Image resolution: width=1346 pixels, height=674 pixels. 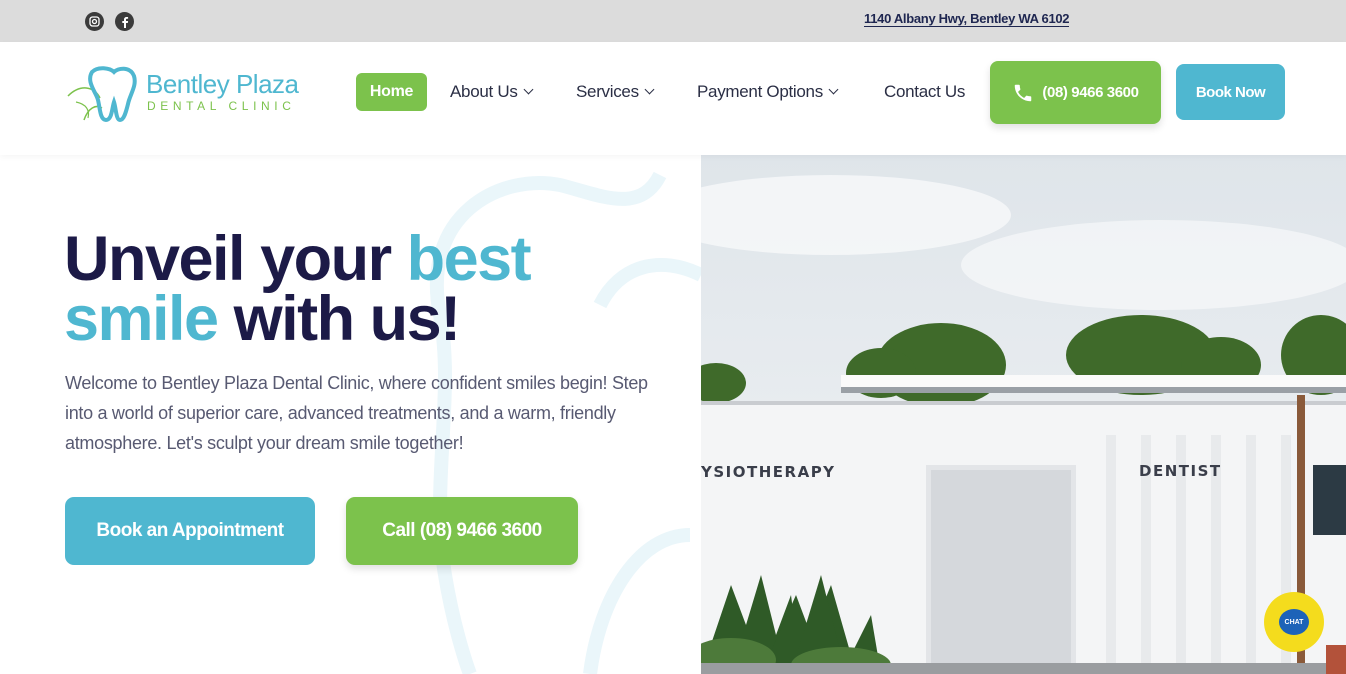 I want to click on top-bar: 1140 Albany Hwy, Bentley WA 6102, so click(x=673, y=21).